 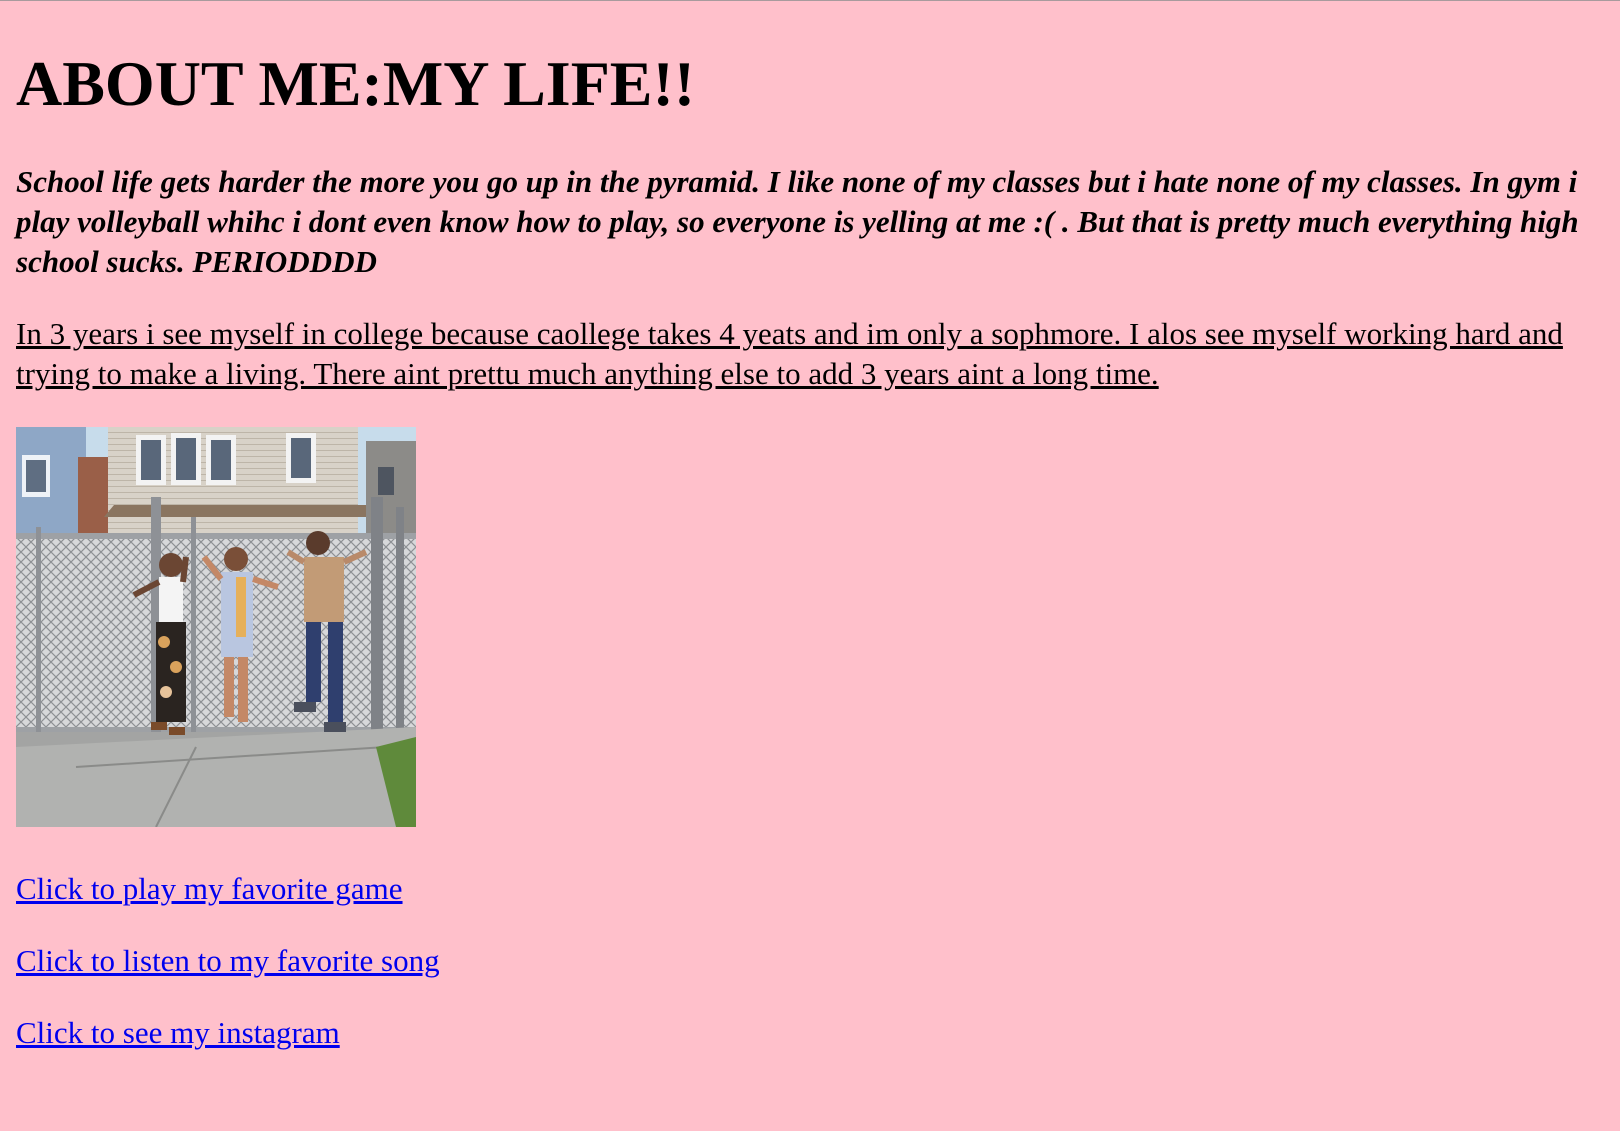 I want to click on favorite-song-link: Click to listen to my favorite song, so click(x=228, y=961).